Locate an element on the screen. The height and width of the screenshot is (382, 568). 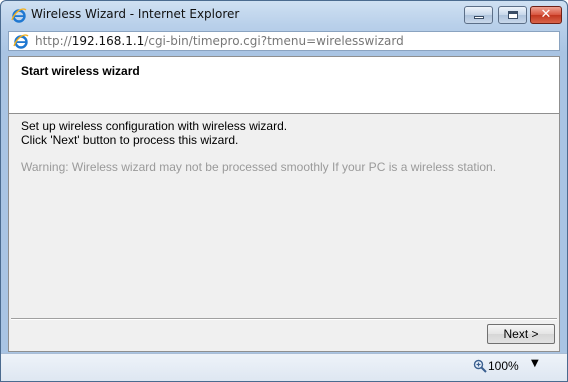
page-title: Start wireless wizard is located at coordinates (80, 71).